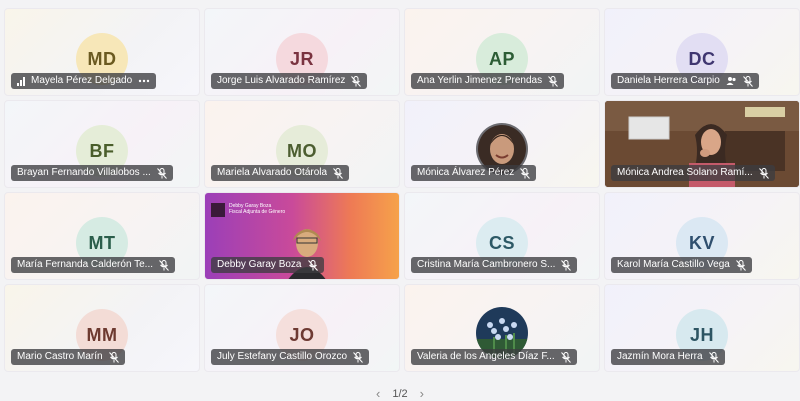 The image size is (800, 401). What do you see at coordinates (378, 393) in the screenshot?
I see `prev-page-button: ‹` at bounding box center [378, 393].